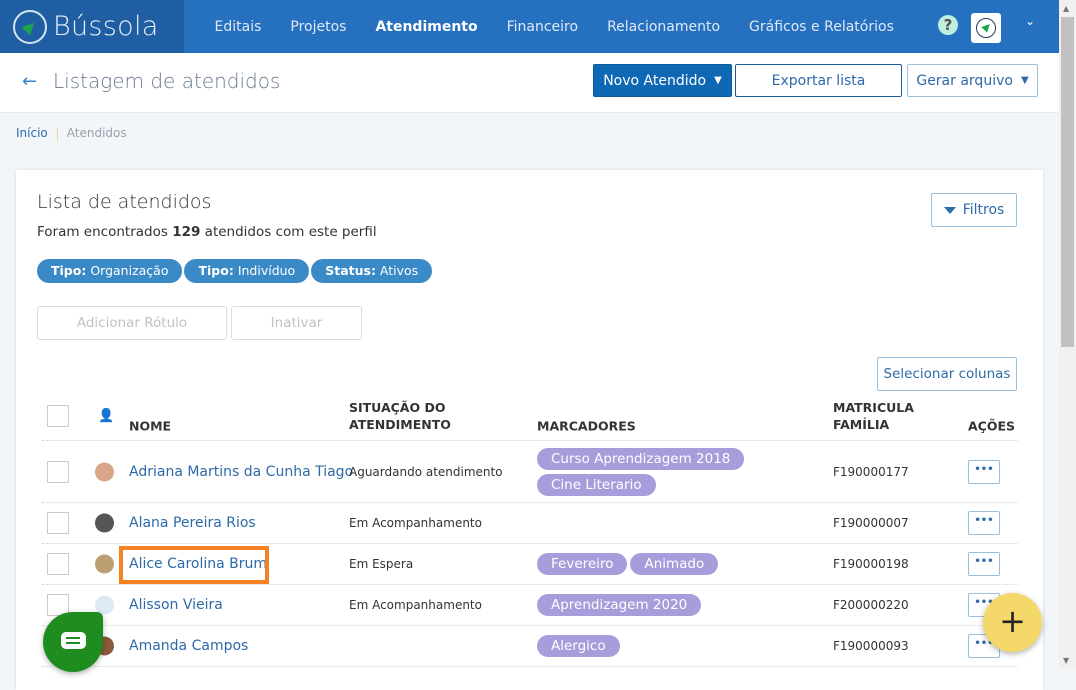 The width and height of the screenshot is (1076, 690). I want to click on attendee-name-link: Adriana Martins da Cunha Tiago, so click(241, 472).